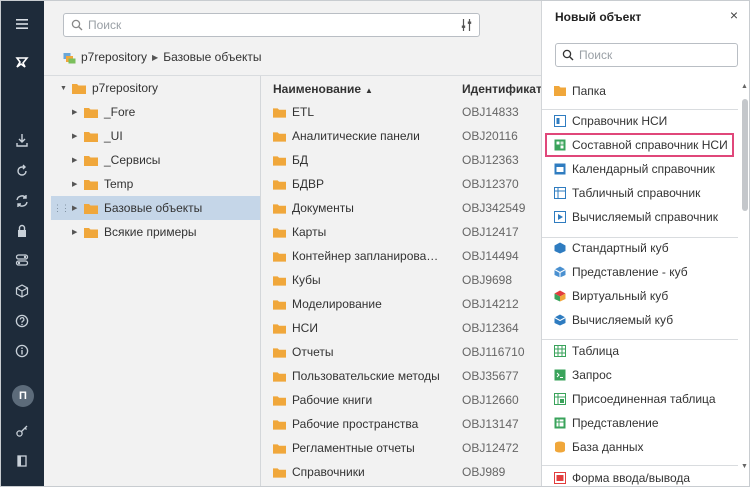 Image resolution: width=750 pixels, height=487 pixels. Describe the element at coordinates (490, 136) in the screenshot. I see `row-id: OBJ20116` at that location.